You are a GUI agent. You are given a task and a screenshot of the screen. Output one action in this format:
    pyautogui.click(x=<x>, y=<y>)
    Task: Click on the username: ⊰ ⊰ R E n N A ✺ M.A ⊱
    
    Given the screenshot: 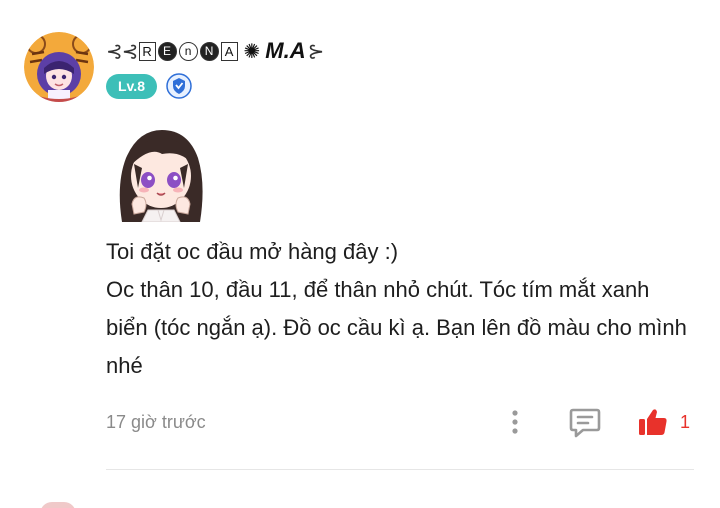 What is the action you would take?
    pyautogui.click(x=215, y=51)
    